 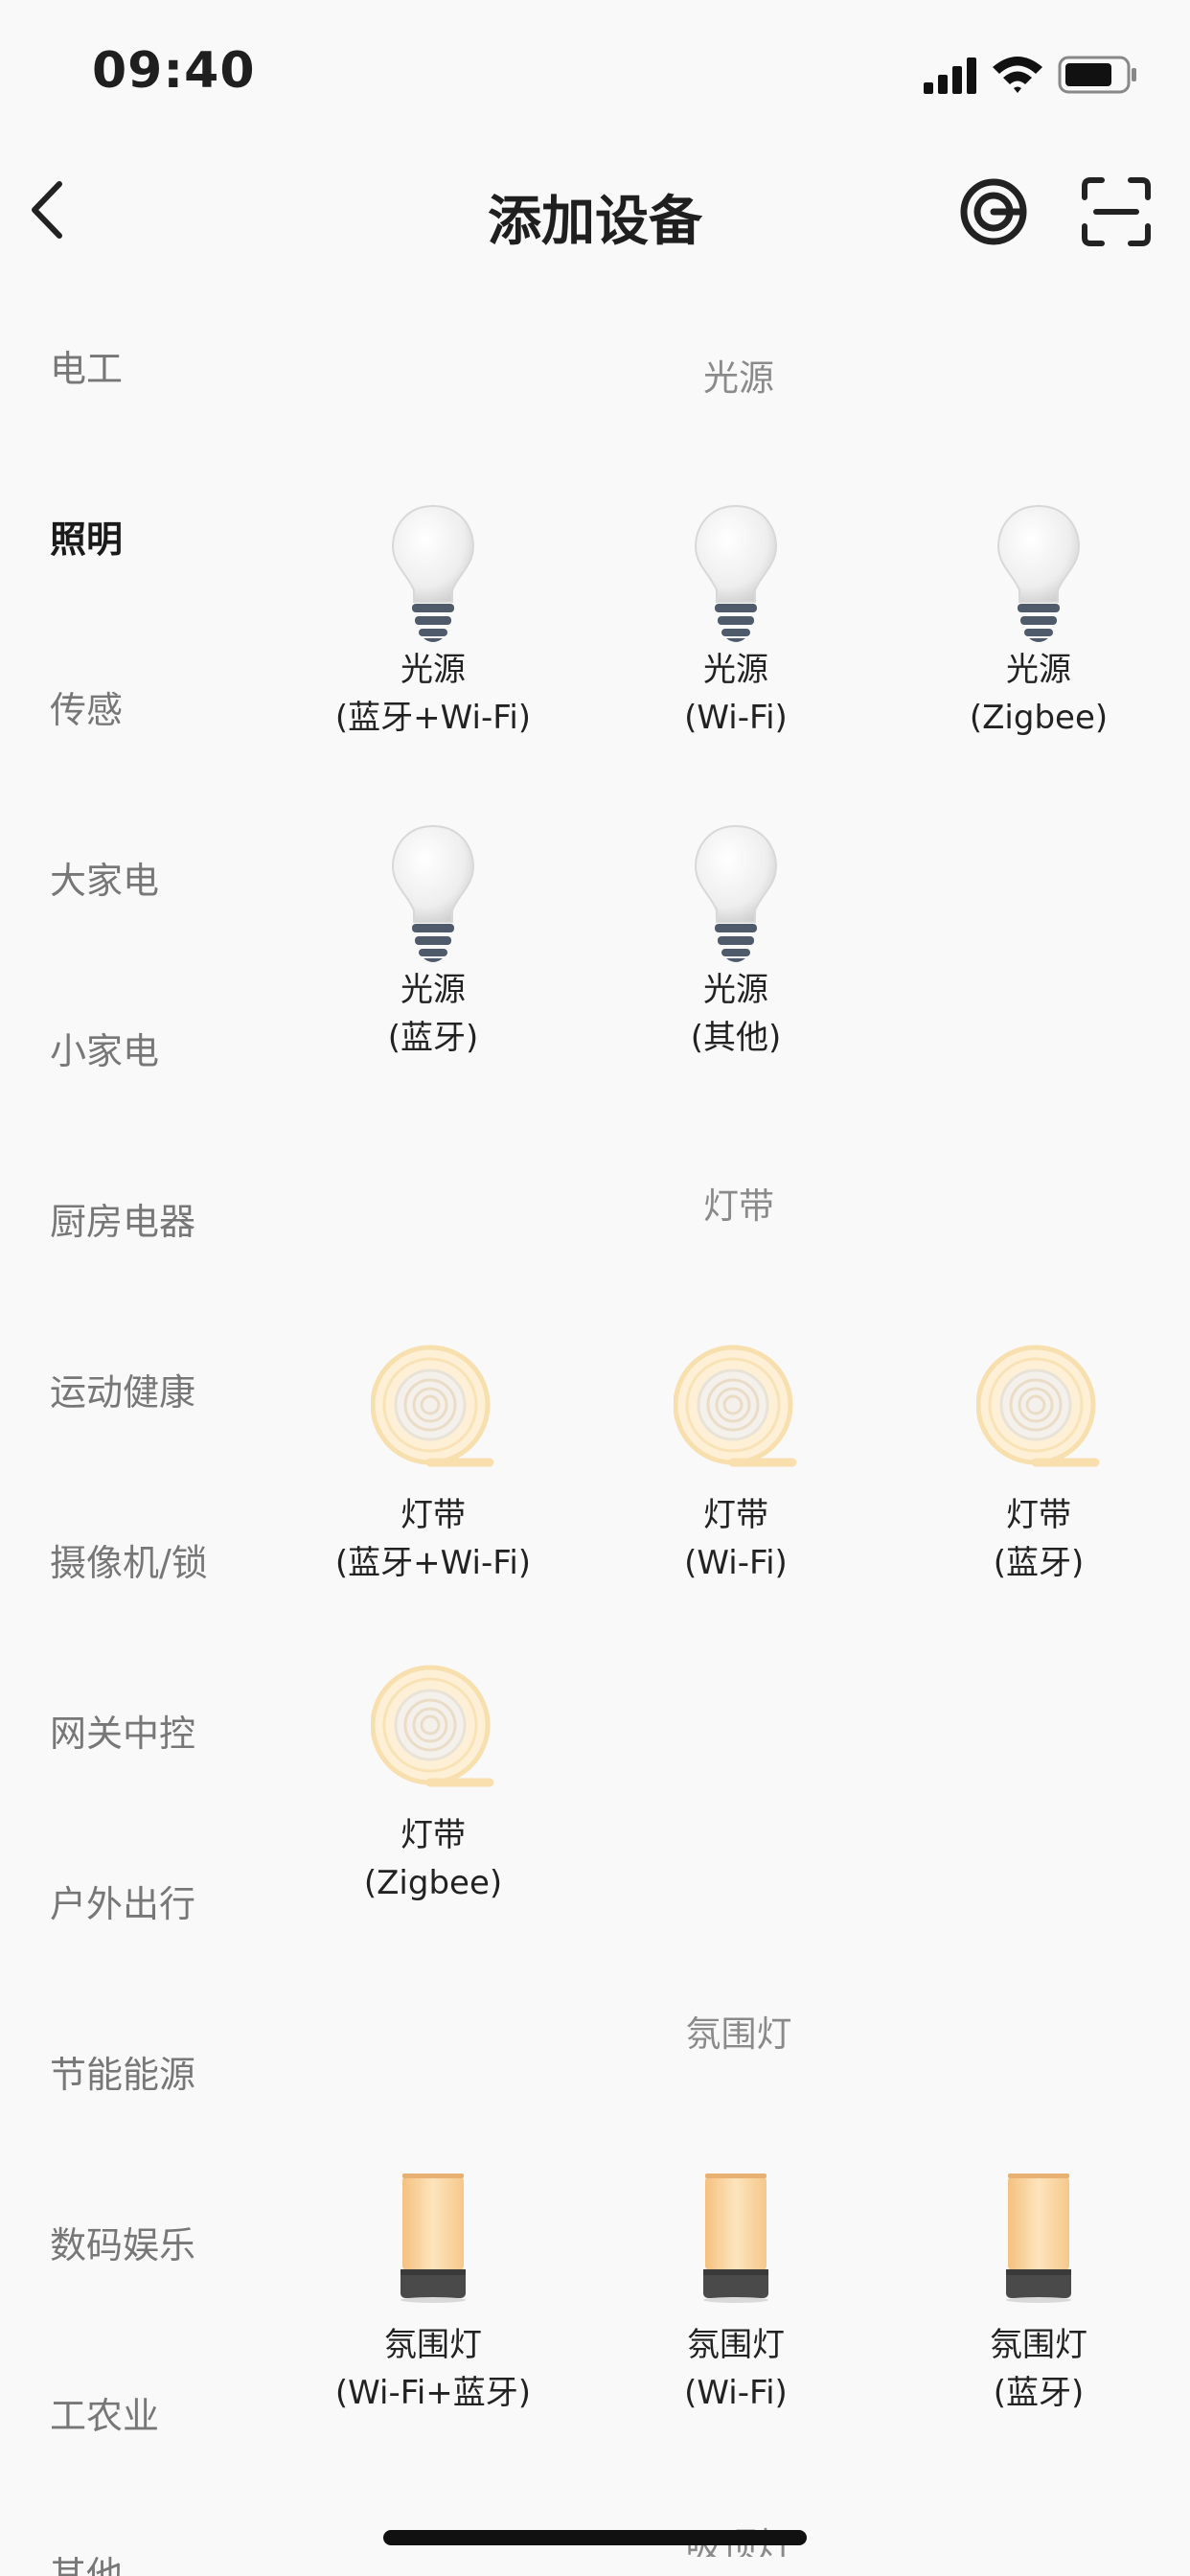 I want to click on category-gateway: 网关中控, so click(x=123, y=1730).